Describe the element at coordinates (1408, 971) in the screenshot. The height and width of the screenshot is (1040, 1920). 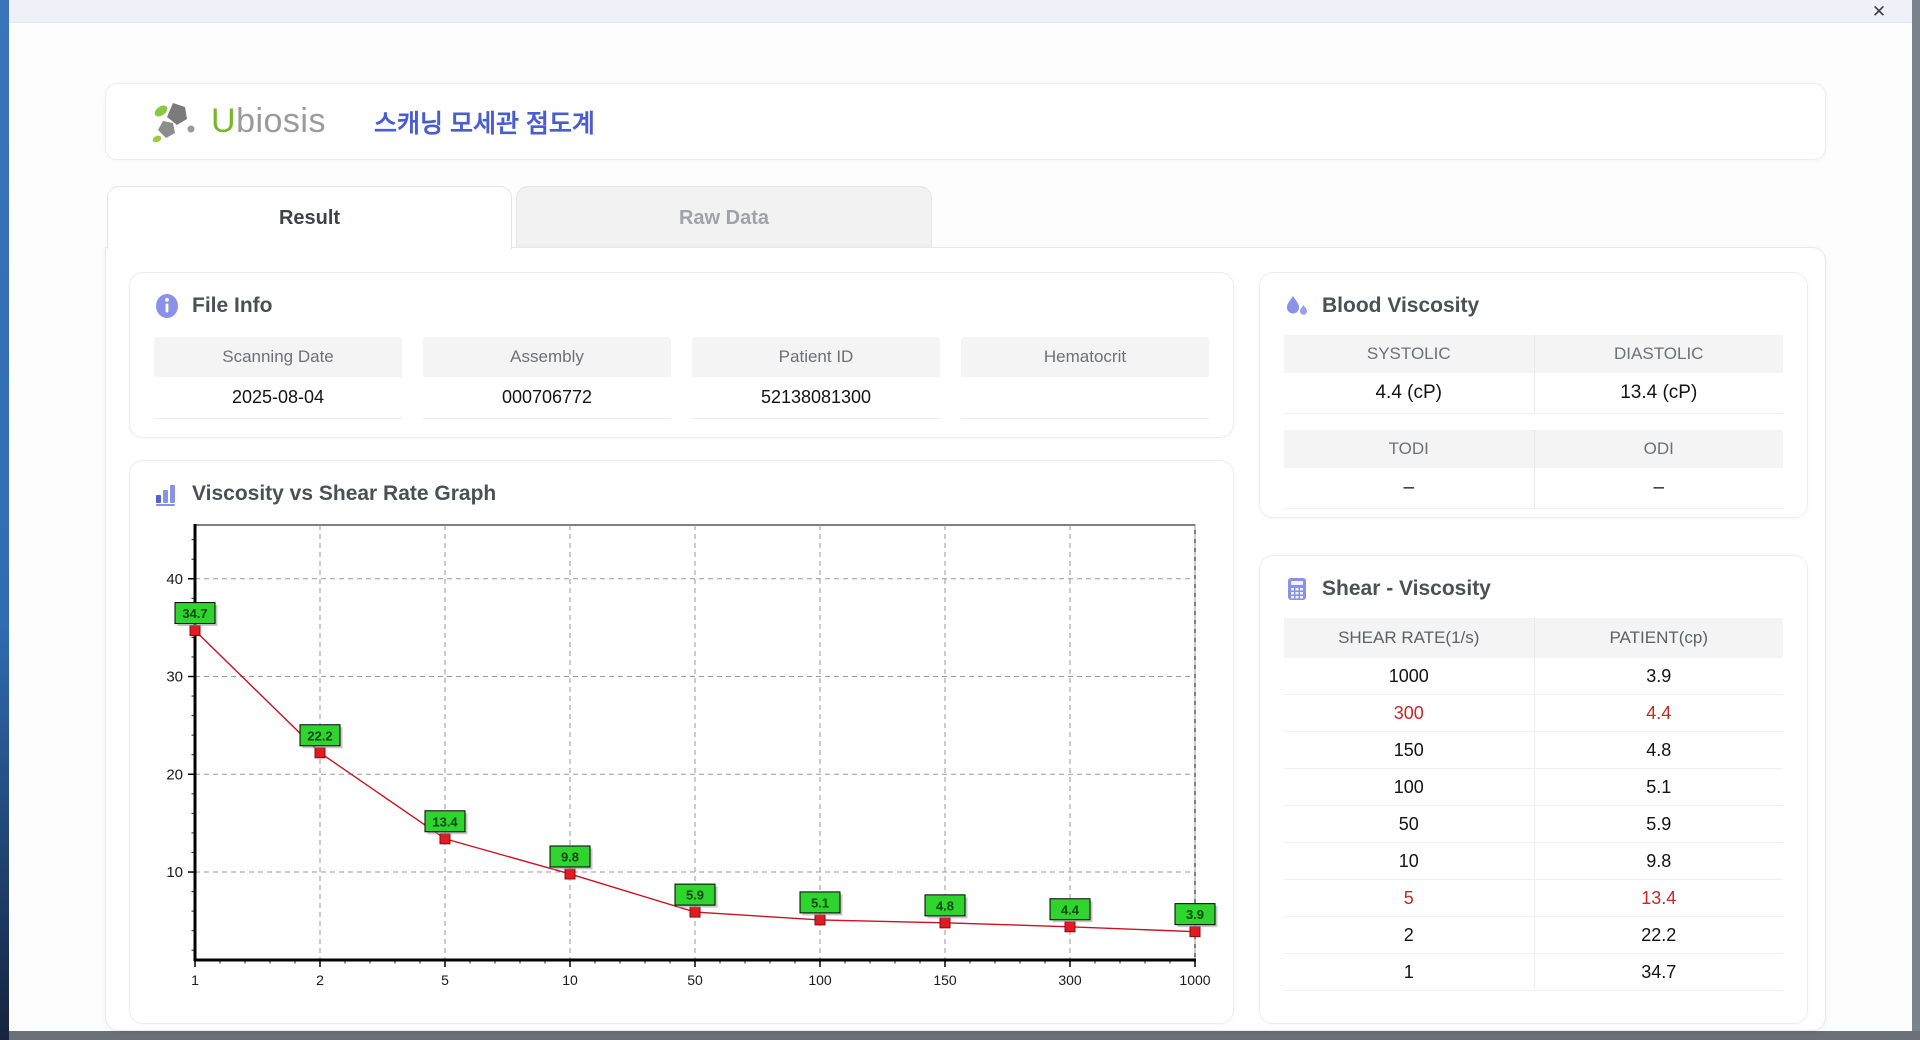
I see `cell-shear-rate: 1` at that location.